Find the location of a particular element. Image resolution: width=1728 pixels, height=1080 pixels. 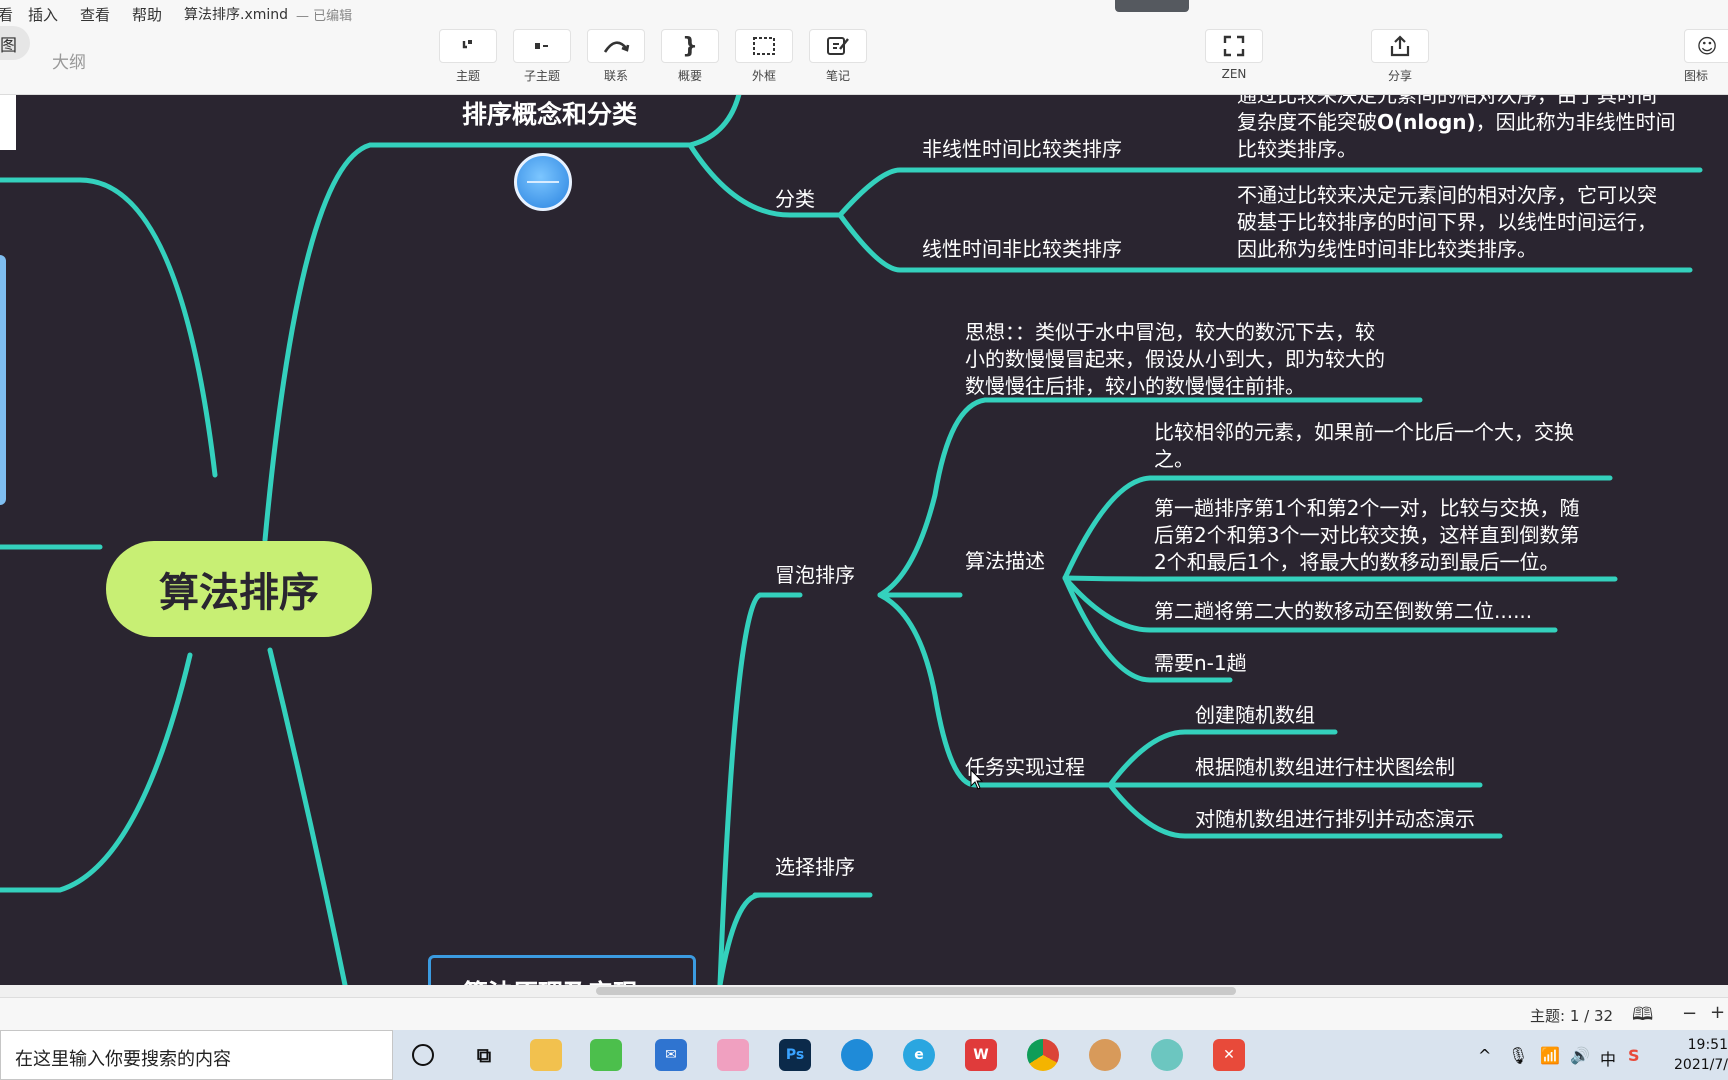

tab-outline: 大纲 is located at coordinates (69, 60).